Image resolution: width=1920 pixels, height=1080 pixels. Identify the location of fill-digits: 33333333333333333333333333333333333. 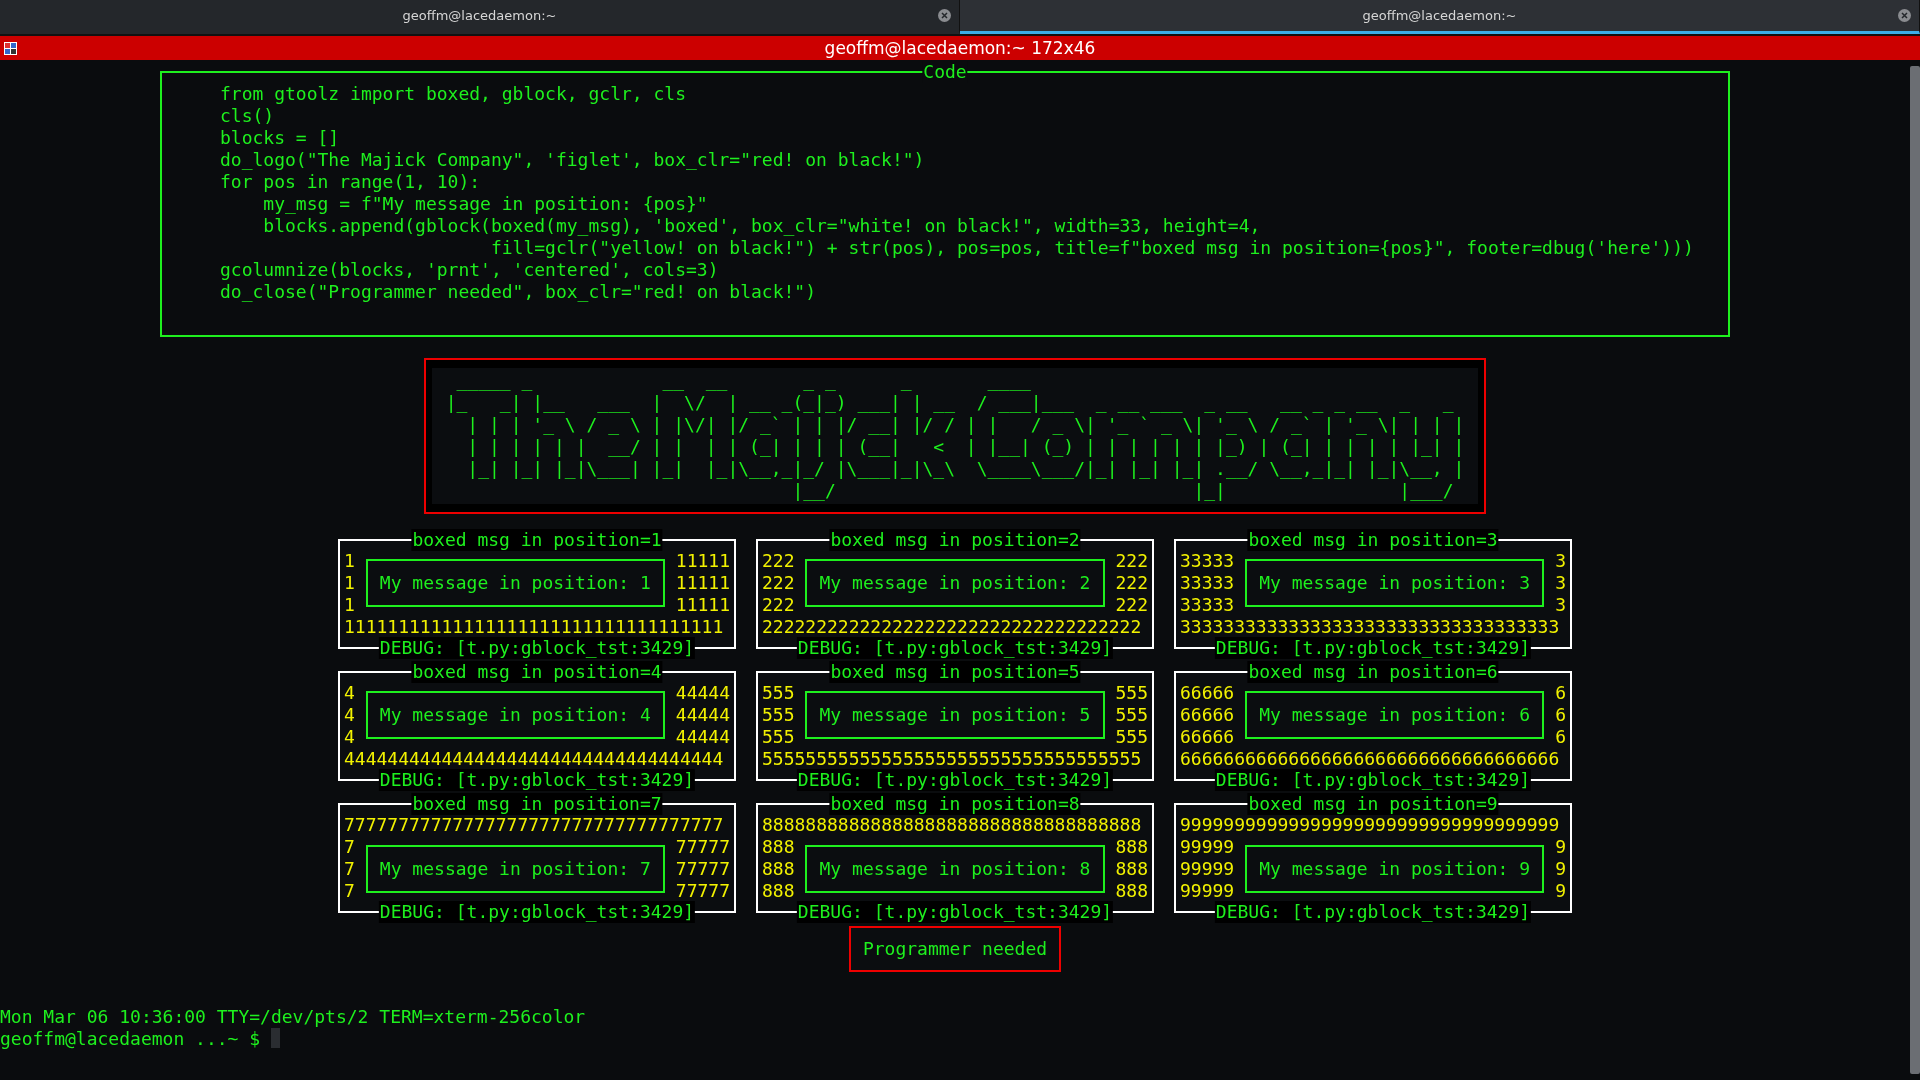
(1370, 627).